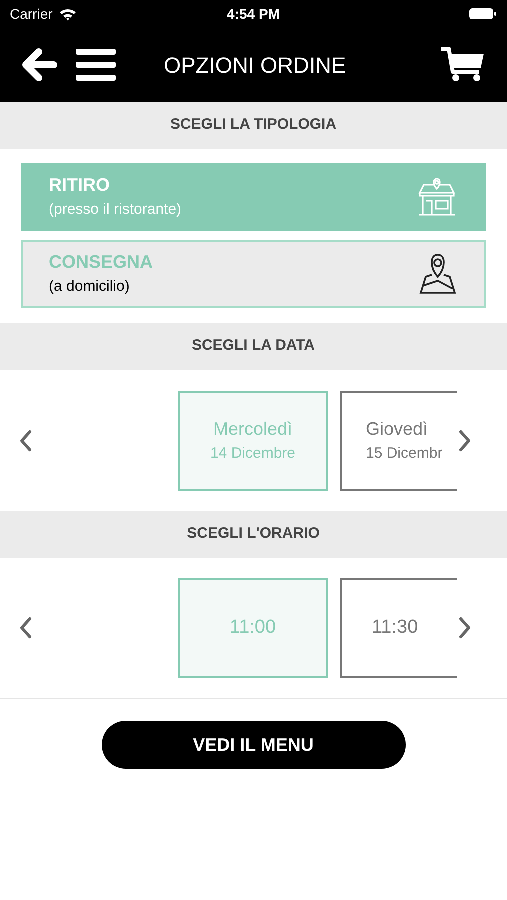  What do you see at coordinates (253, 454) in the screenshot?
I see `date-label: 14 Dicembre` at bounding box center [253, 454].